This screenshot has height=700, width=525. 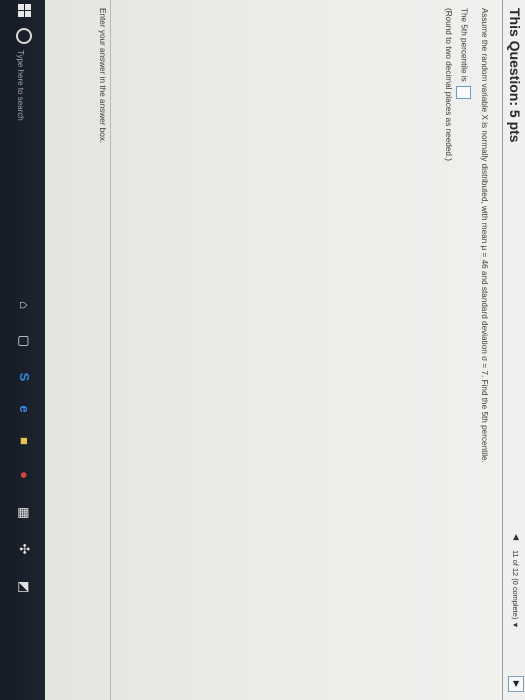 What do you see at coordinates (515, 585) in the screenshot?
I see `question-progress-label: 11 of 12 (0 complete)` at bounding box center [515, 585].